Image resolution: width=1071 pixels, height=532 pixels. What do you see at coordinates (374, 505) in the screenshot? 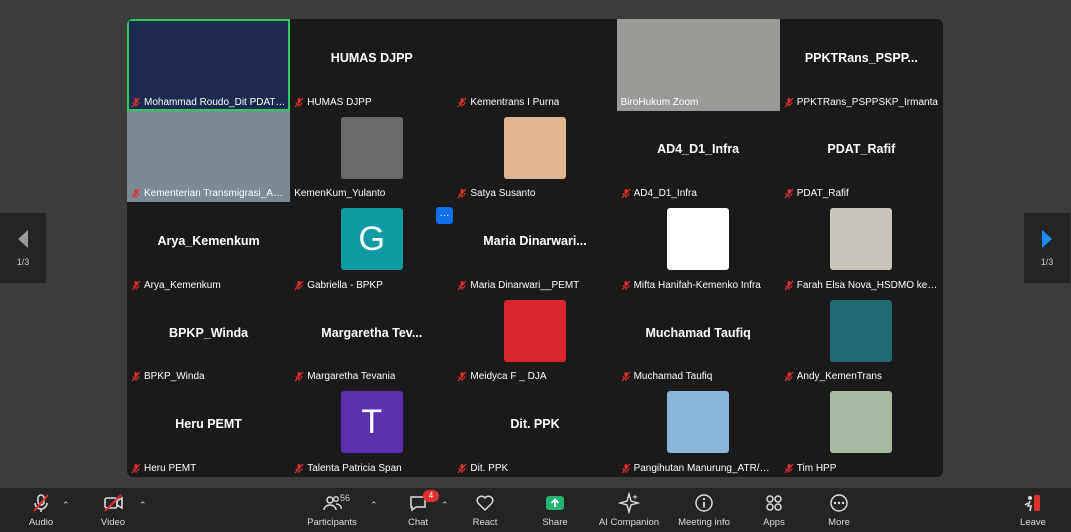
I see `participants-options-caret: ⌃` at bounding box center [374, 505].